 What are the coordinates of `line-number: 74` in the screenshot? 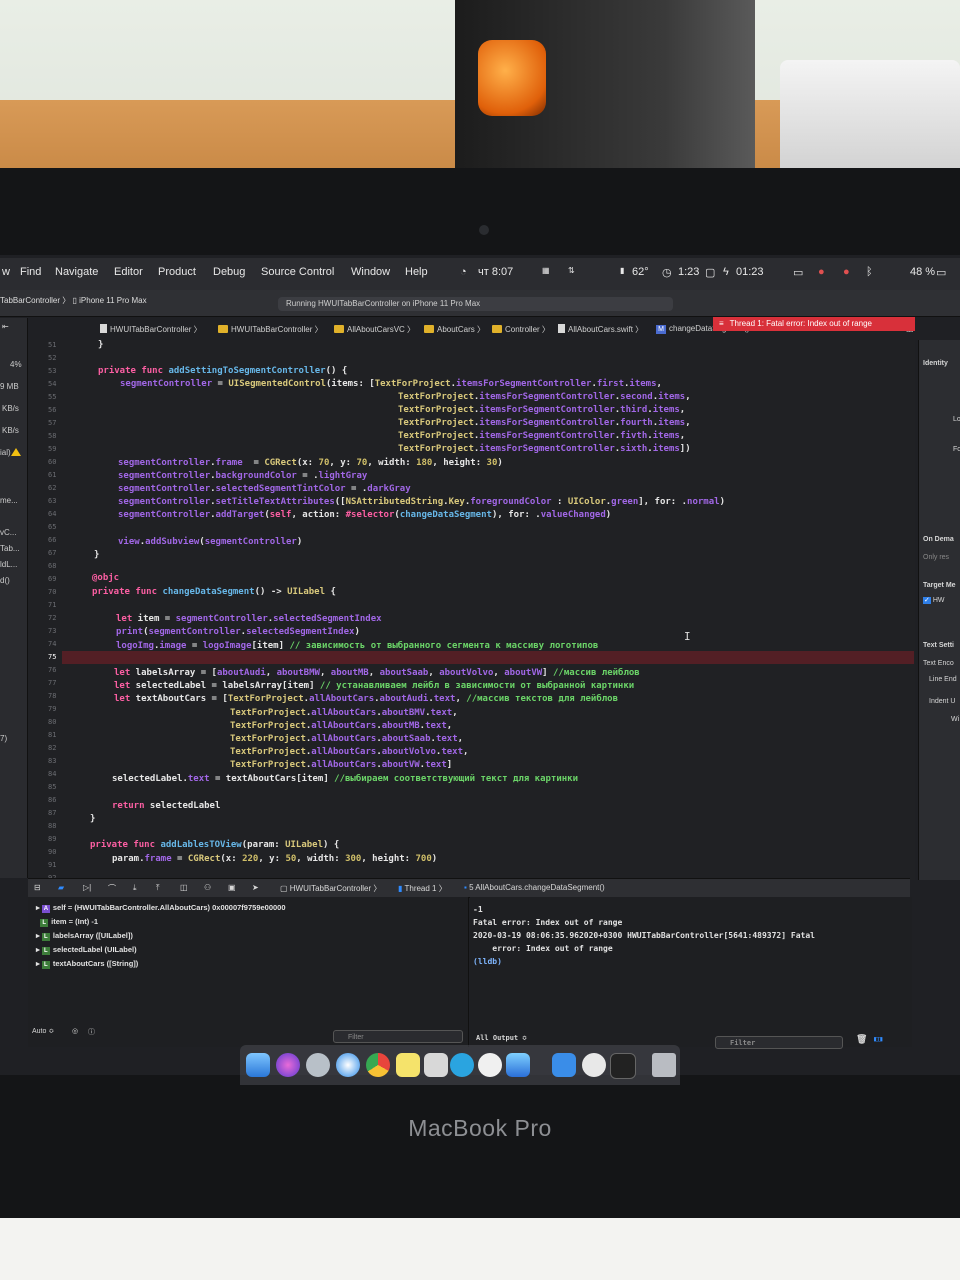 It's located at (52, 644).